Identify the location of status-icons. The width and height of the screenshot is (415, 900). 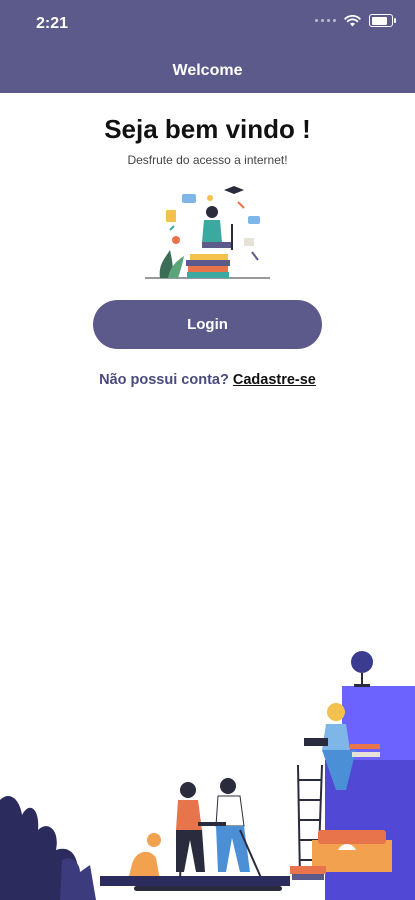
(355, 20).